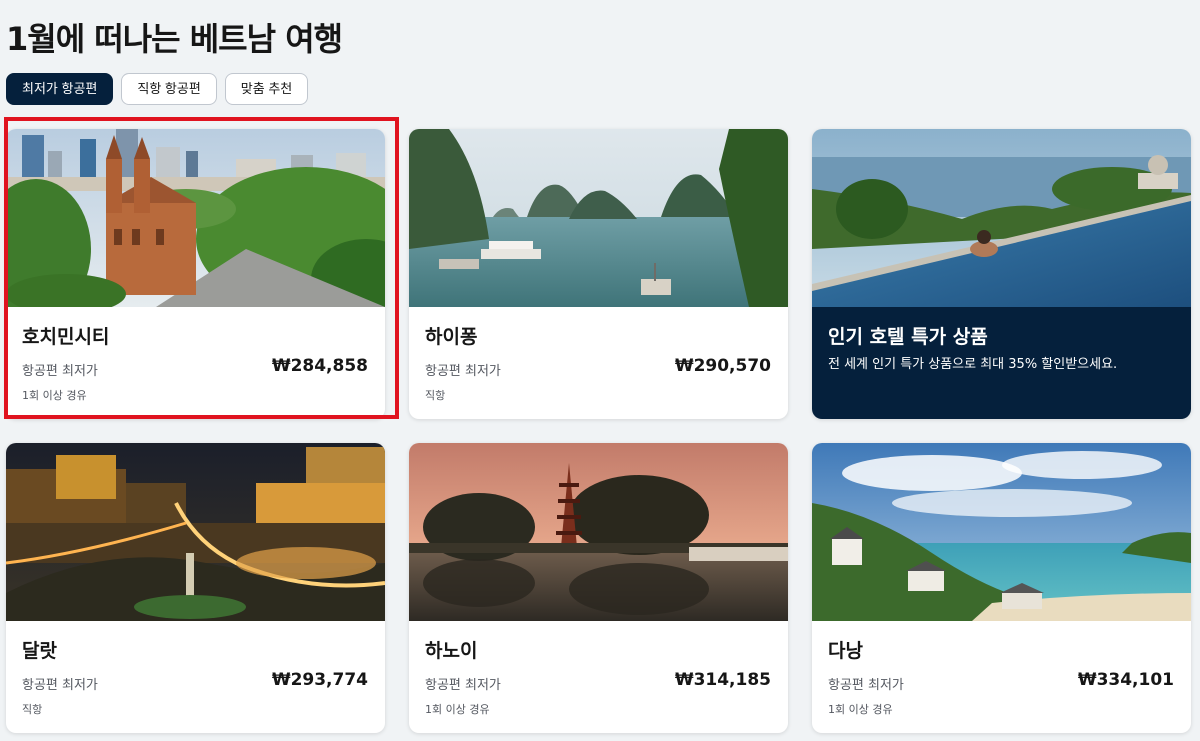 Image resolution: width=1200 pixels, height=741 pixels. I want to click on price: ₩314,185, so click(722, 680).